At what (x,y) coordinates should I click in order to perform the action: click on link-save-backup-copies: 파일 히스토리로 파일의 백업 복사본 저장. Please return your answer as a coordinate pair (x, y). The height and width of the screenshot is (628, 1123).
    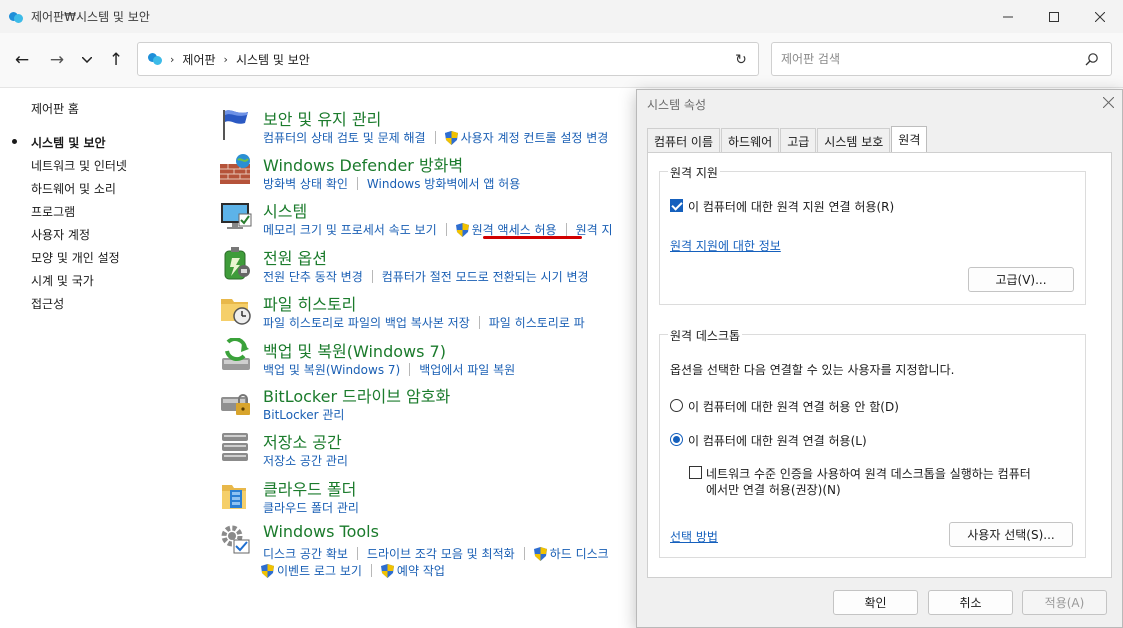
    Looking at the image, I should click on (366, 322).